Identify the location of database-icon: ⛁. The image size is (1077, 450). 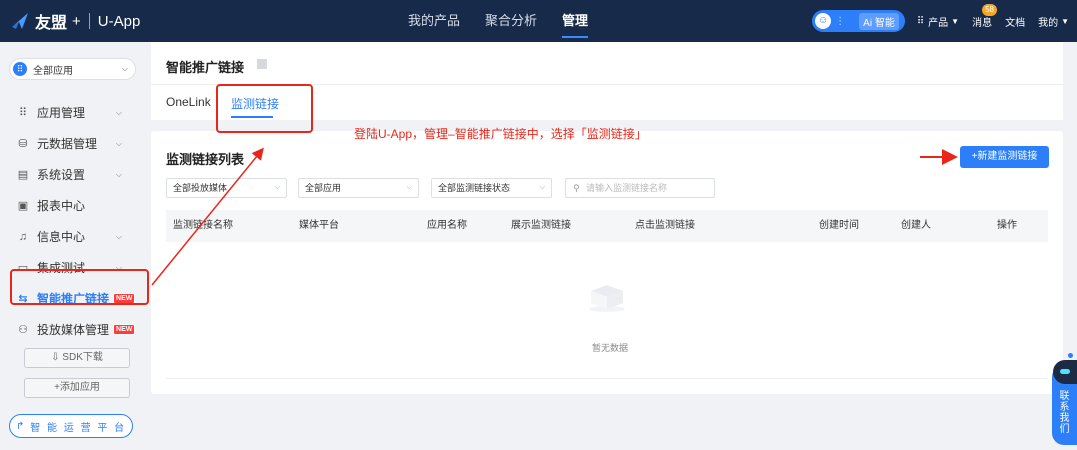
(23, 144).